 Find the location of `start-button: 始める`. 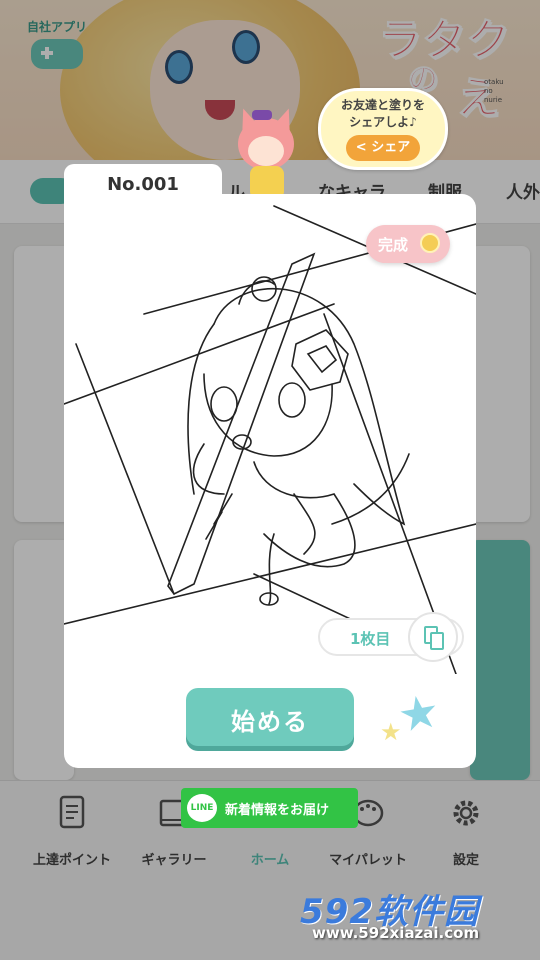

start-button: 始める is located at coordinates (270, 717).